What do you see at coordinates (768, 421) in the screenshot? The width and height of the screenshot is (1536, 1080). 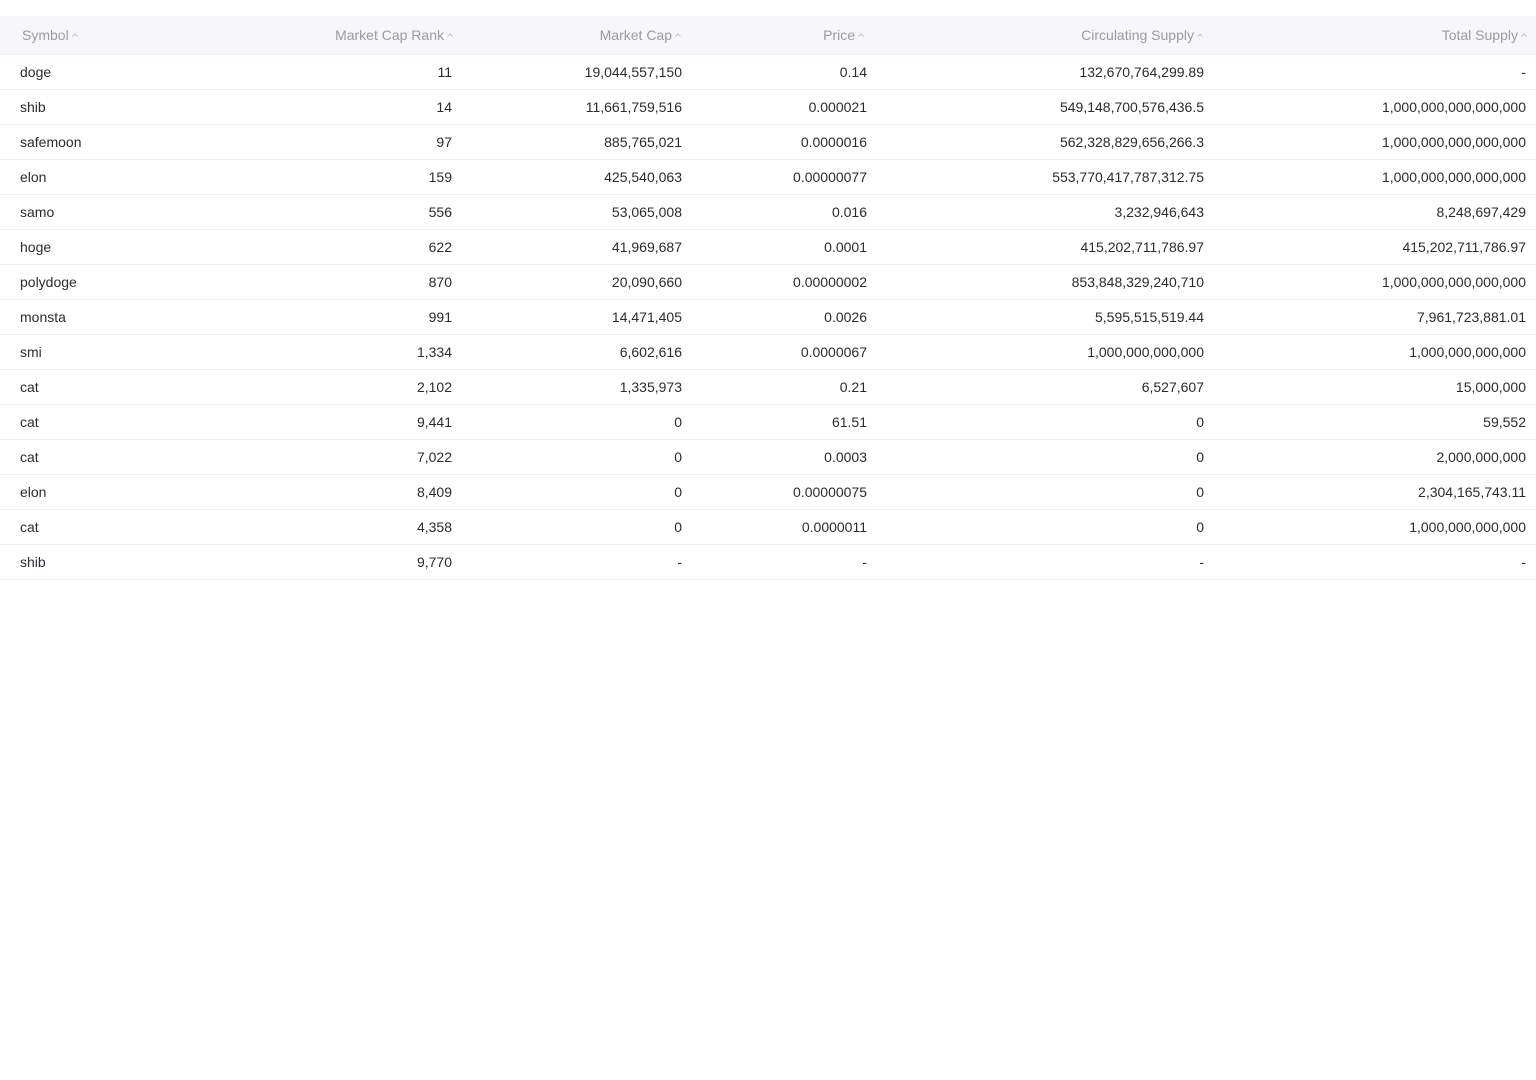 I see `table-row: cat 9,441 0 61.51 0 59,552` at bounding box center [768, 421].